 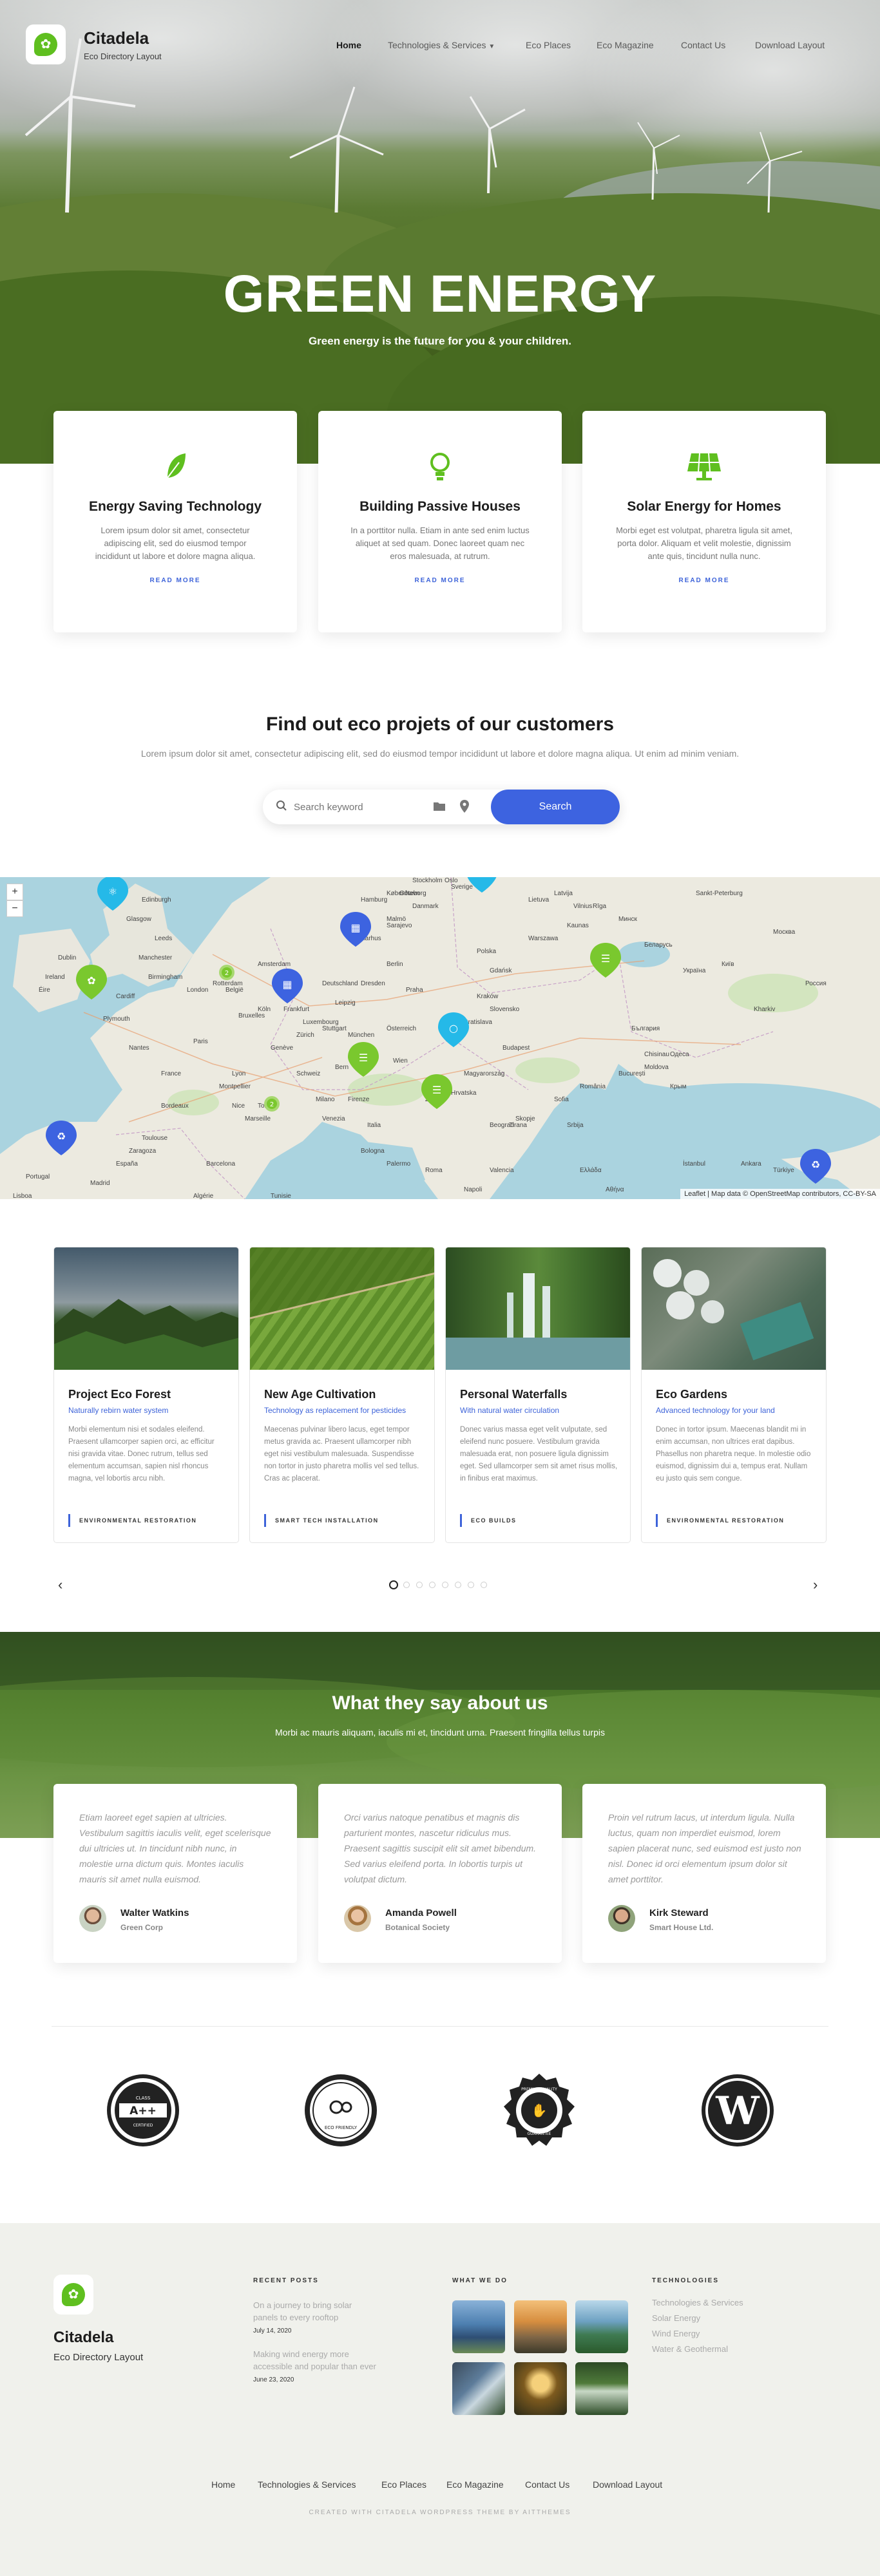 I want to click on nav-technologies: Technologies & Services ▼, so click(x=441, y=45).